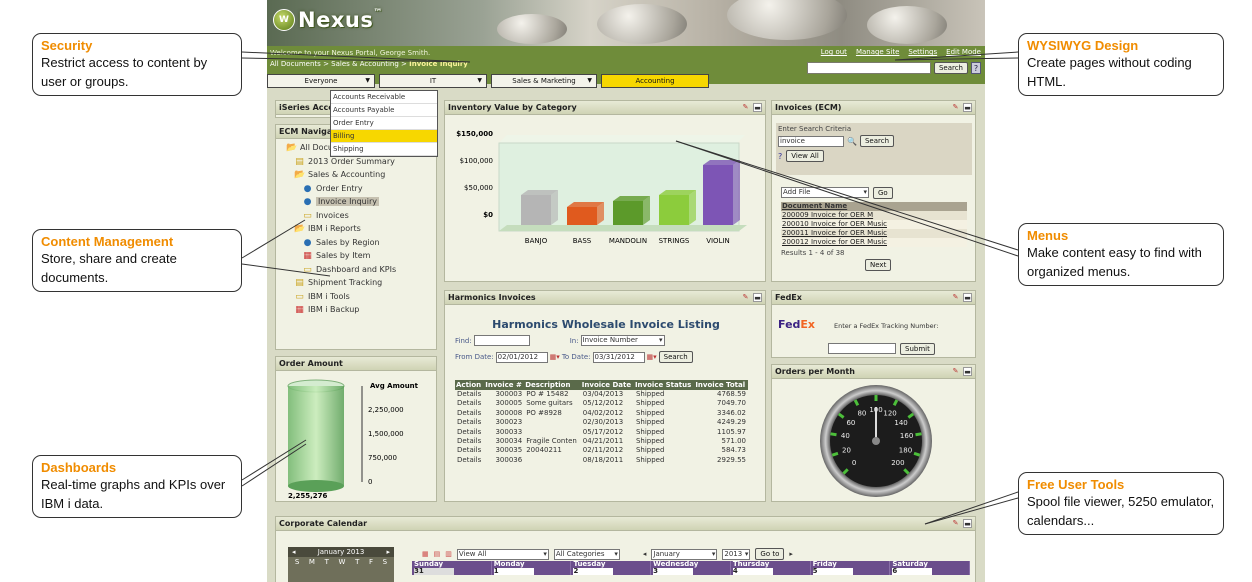  Describe the element at coordinates (356, 270) in the screenshot. I see `tree-item: ▭ Dashboard and KPIs` at that location.